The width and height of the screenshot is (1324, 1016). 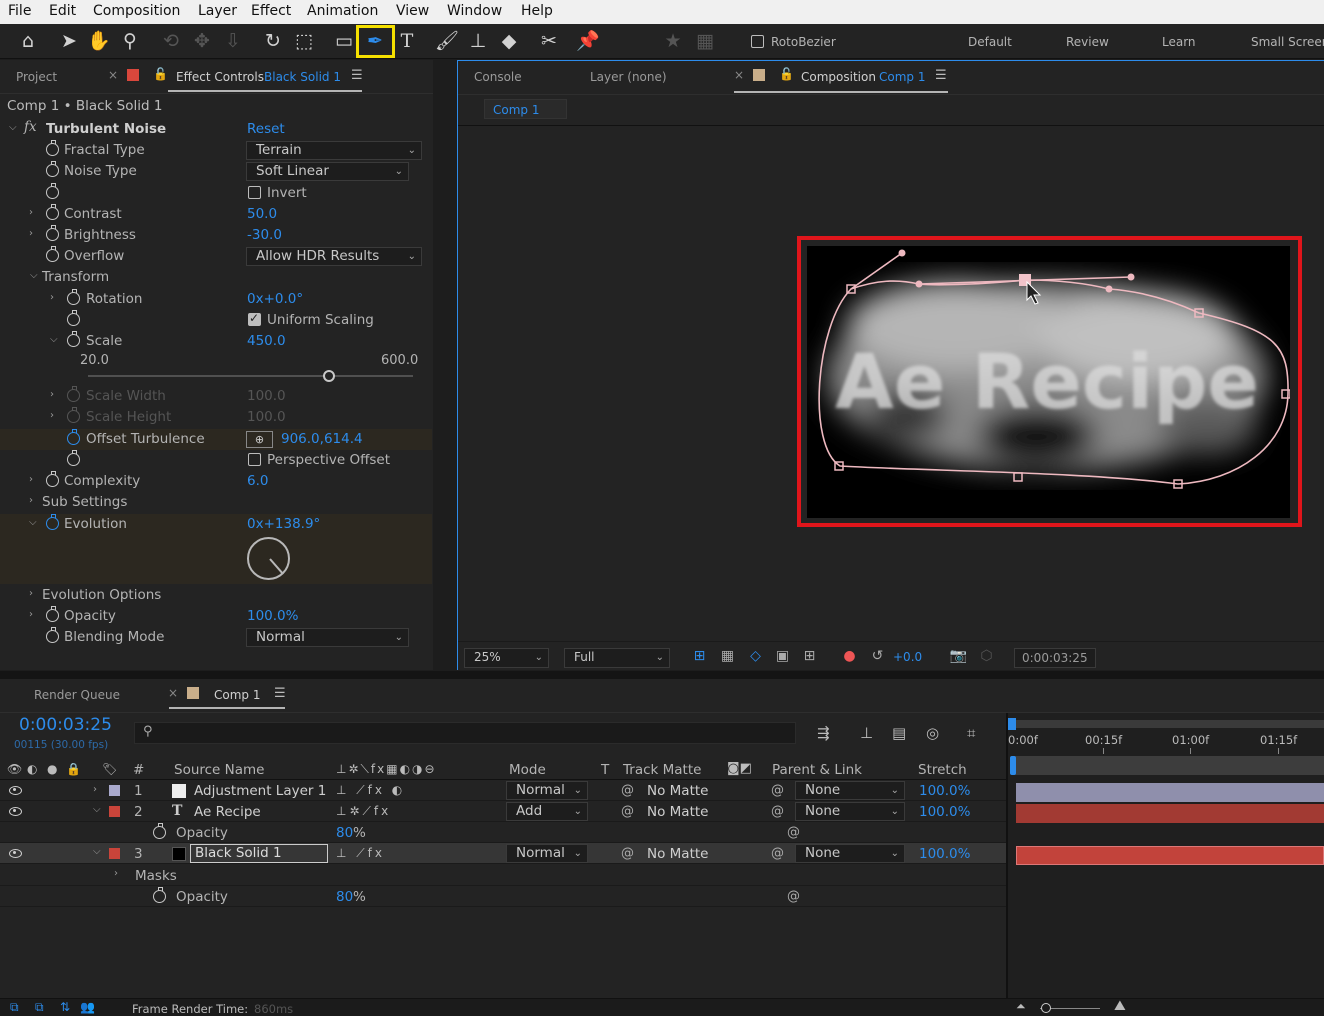 What do you see at coordinates (971, 733) in the screenshot?
I see `graph-editor-icon: ⌗` at bounding box center [971, 733].